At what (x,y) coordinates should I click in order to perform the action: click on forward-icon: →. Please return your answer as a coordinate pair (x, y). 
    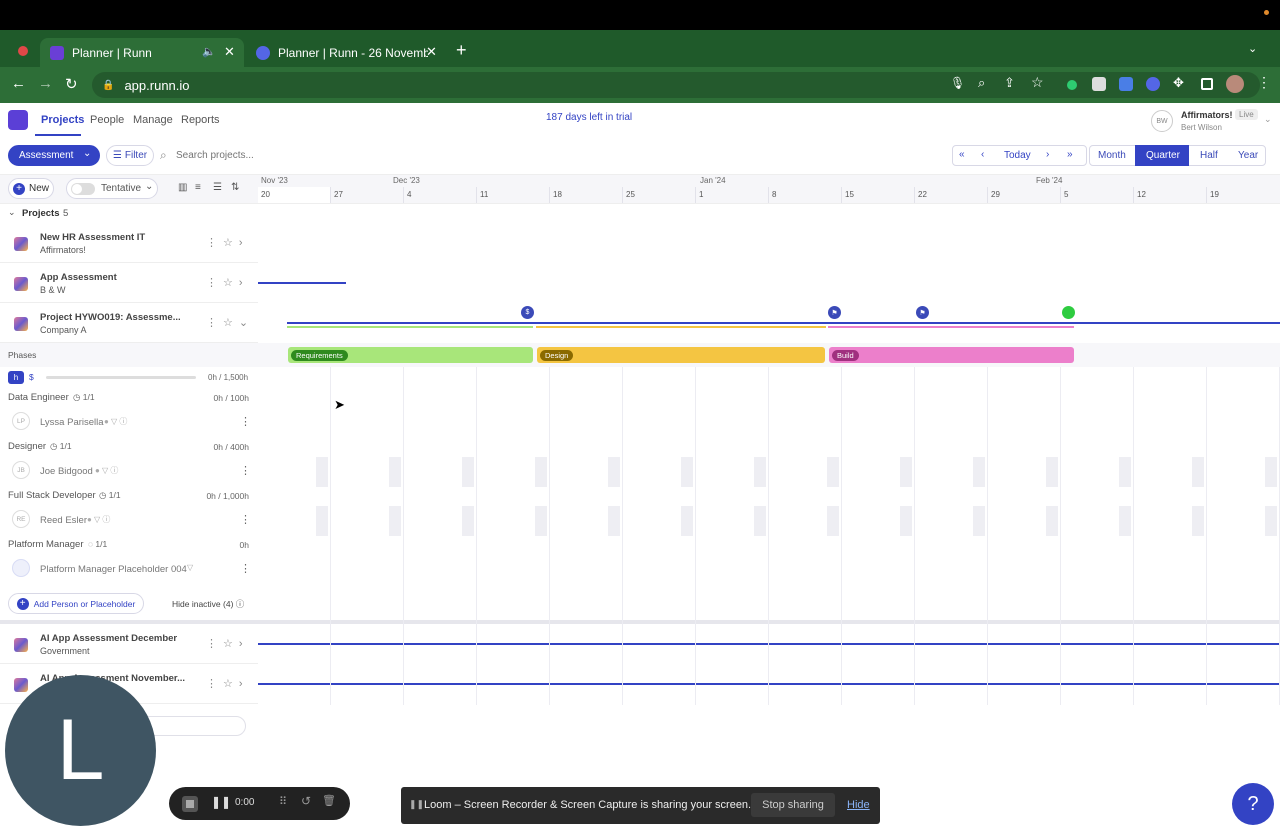
    Looking at the image, I should click on (45, 83).